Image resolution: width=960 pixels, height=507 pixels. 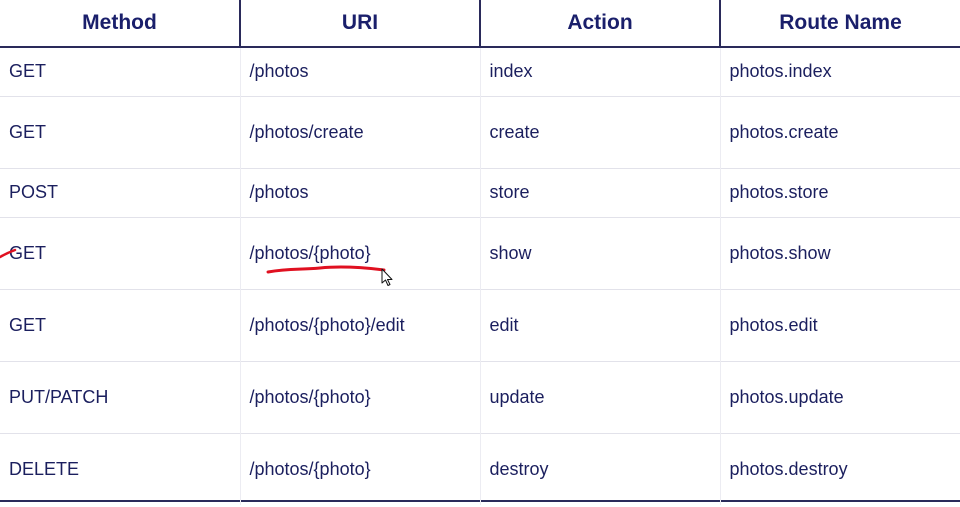 What do you see at coordinates (599, 71) in the screenshot?
I see `cell-action: index` at bounding box center [599, 71].